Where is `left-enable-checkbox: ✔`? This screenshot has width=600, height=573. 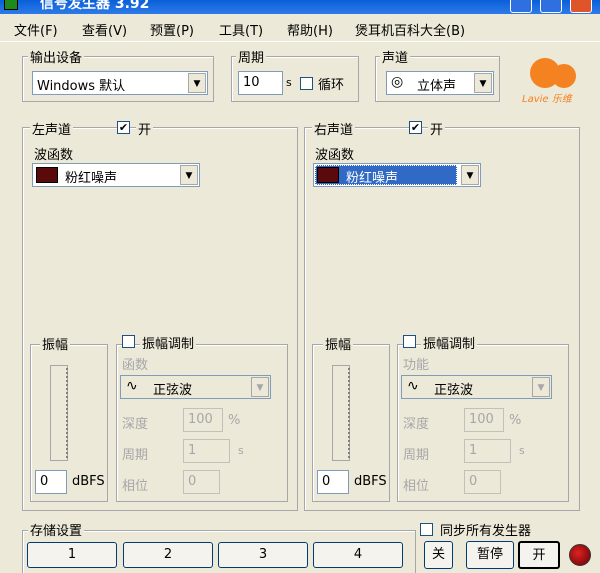
left-enable-checkbox: ✔ is located at coordinates (123, 127).